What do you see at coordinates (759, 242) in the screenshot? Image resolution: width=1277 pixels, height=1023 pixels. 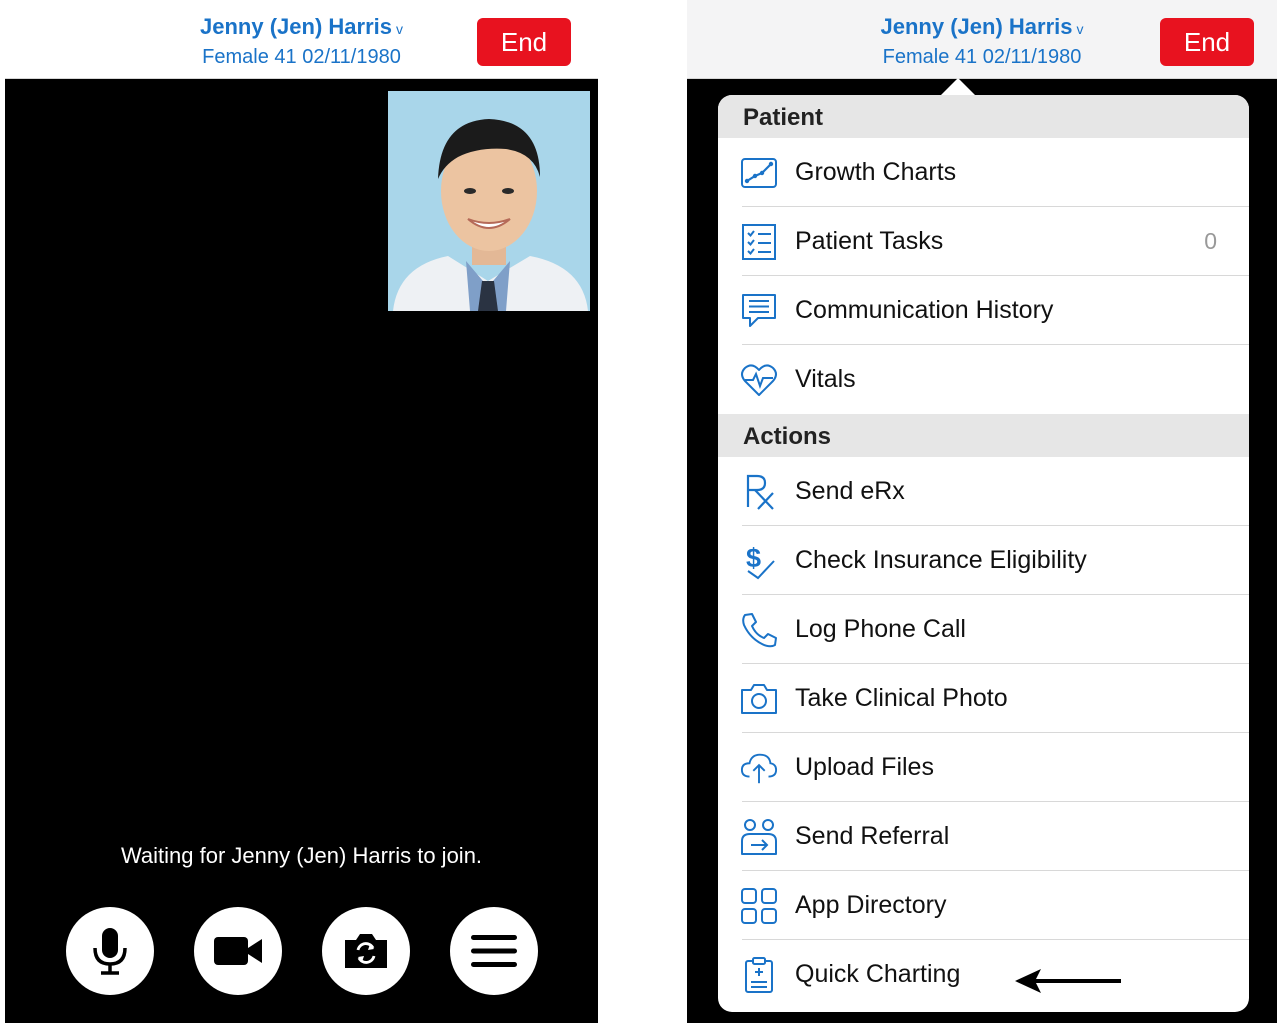 I see `checklist-icon` at bounding box center [759, 242].